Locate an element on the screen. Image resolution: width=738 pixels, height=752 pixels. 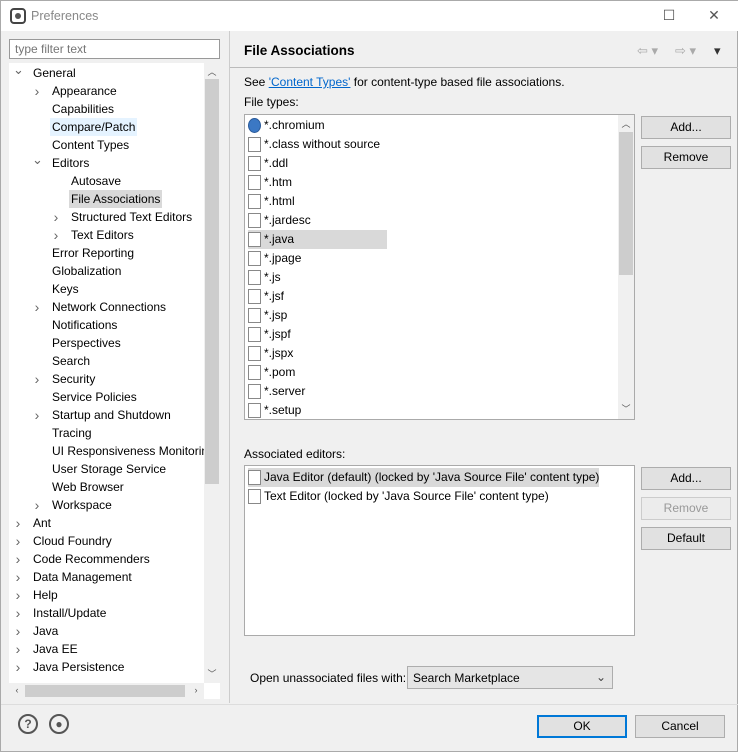
maximize-button: ☐ is located at coordinates (669, 15).